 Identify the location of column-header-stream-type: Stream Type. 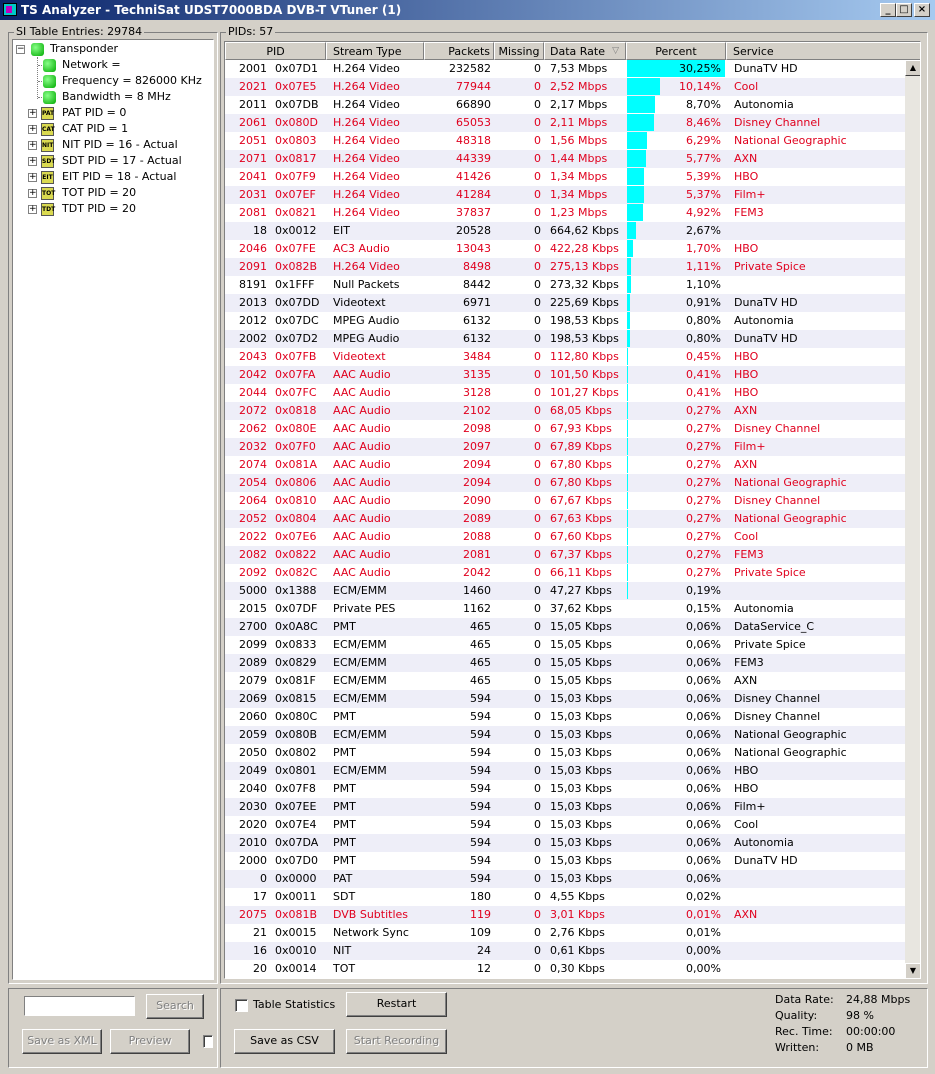
(375, 51).